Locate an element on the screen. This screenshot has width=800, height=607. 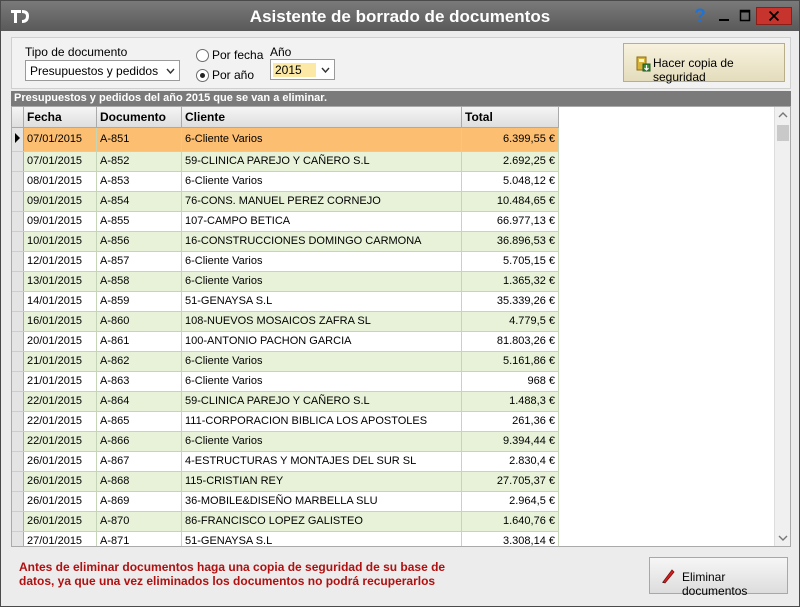
cell-documento: A-867 is located at coordinates (139, 461).